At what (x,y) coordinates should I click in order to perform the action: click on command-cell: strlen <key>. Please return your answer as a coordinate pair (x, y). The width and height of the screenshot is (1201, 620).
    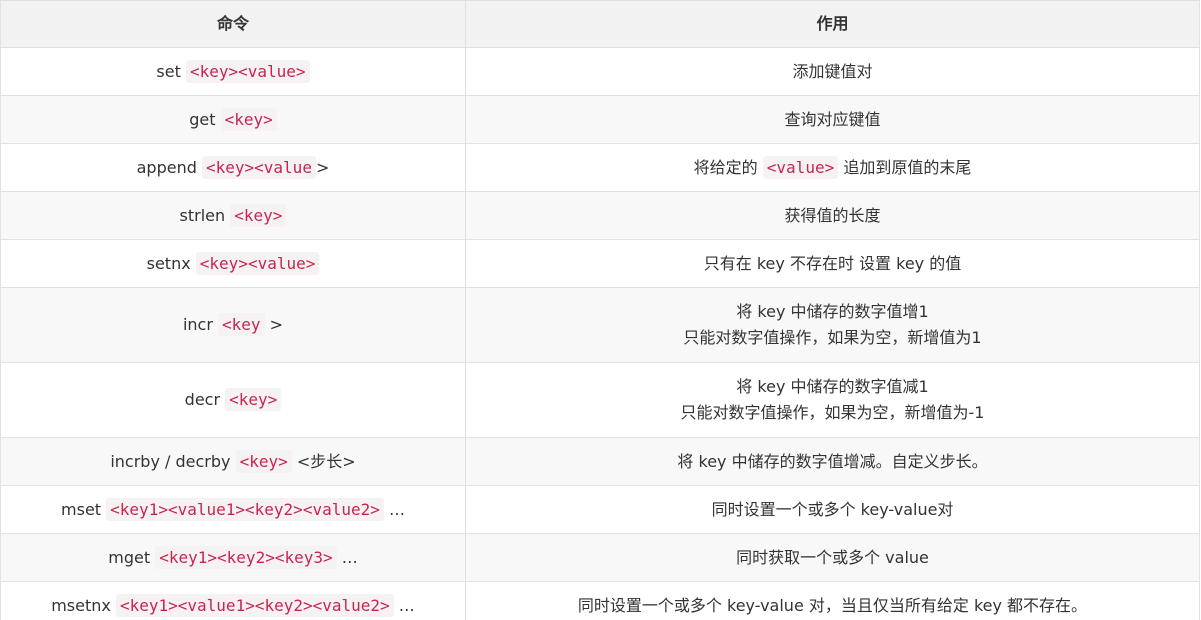
    Looking at the image, I should click on (233, 215).